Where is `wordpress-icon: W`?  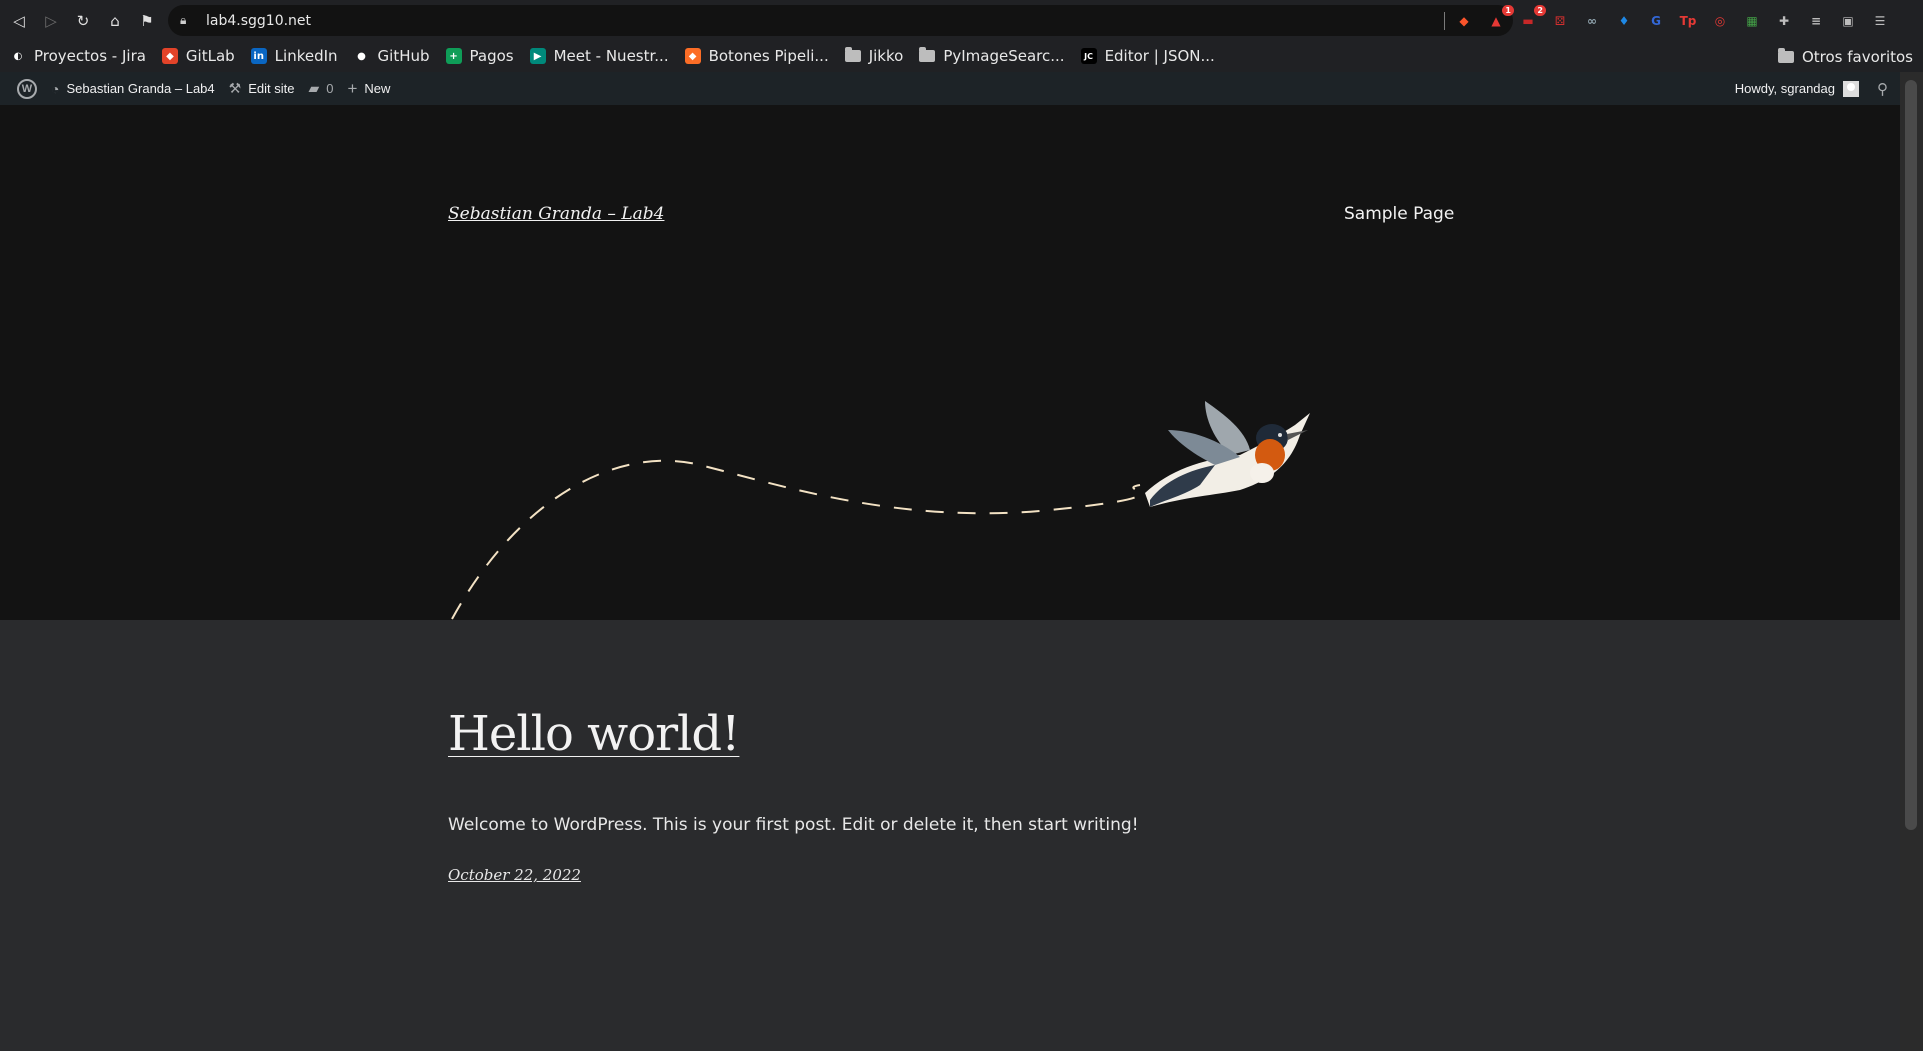
wordpress-icon: W is located at coordinates (27, 88).